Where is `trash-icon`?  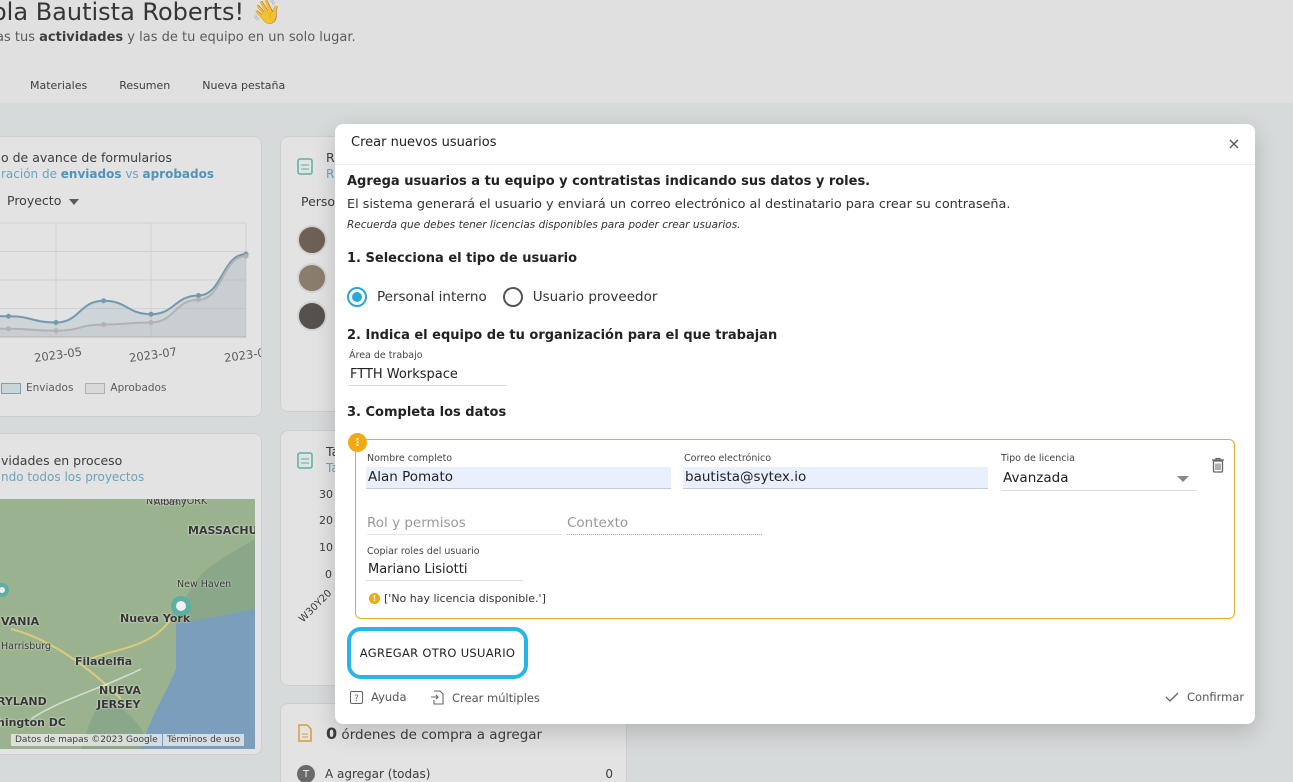
trash-icon is located at coordinates (1218, 465).